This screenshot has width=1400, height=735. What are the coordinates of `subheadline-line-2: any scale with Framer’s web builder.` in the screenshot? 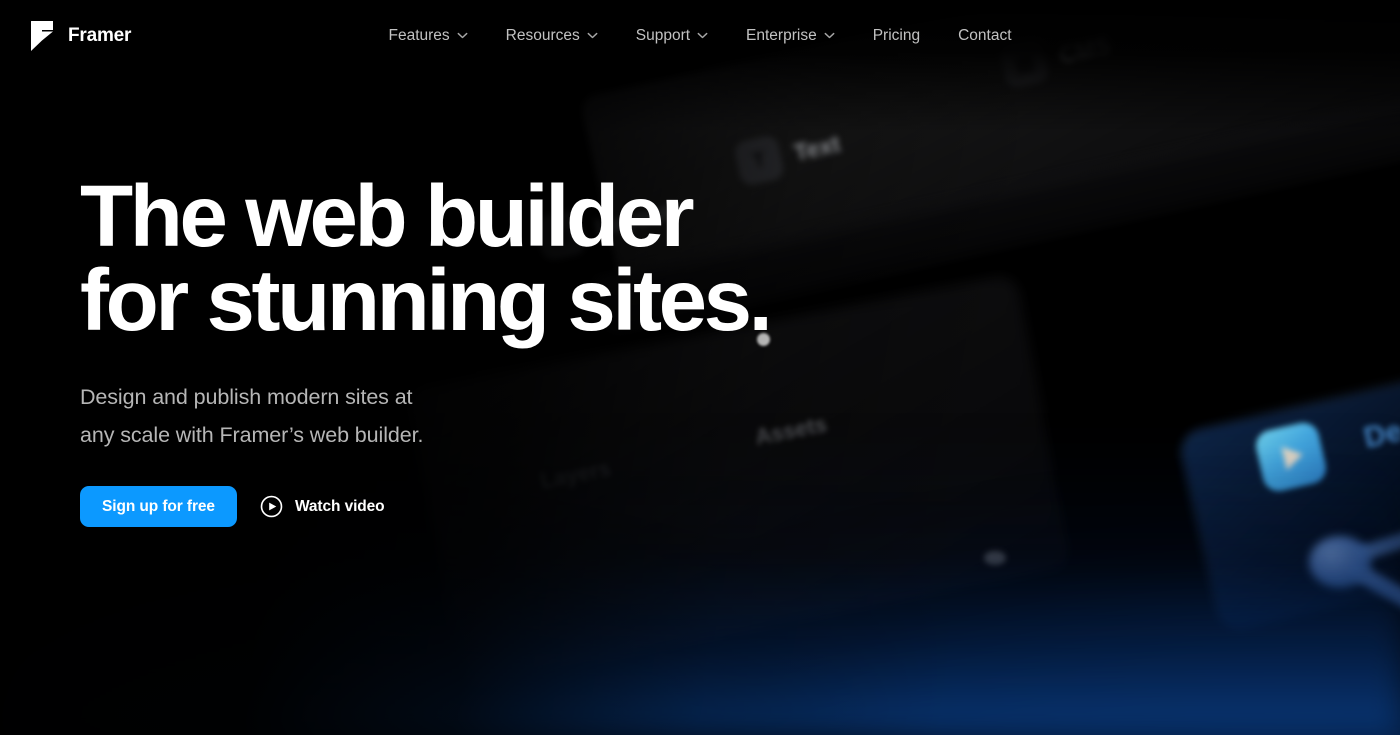 It's located at (252, 435).